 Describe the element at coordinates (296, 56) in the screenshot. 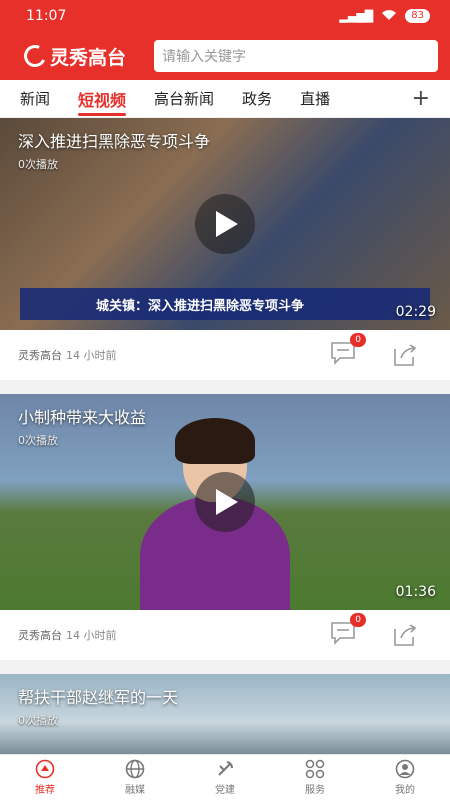

I see `search-input: 请输入关键字` at that location.